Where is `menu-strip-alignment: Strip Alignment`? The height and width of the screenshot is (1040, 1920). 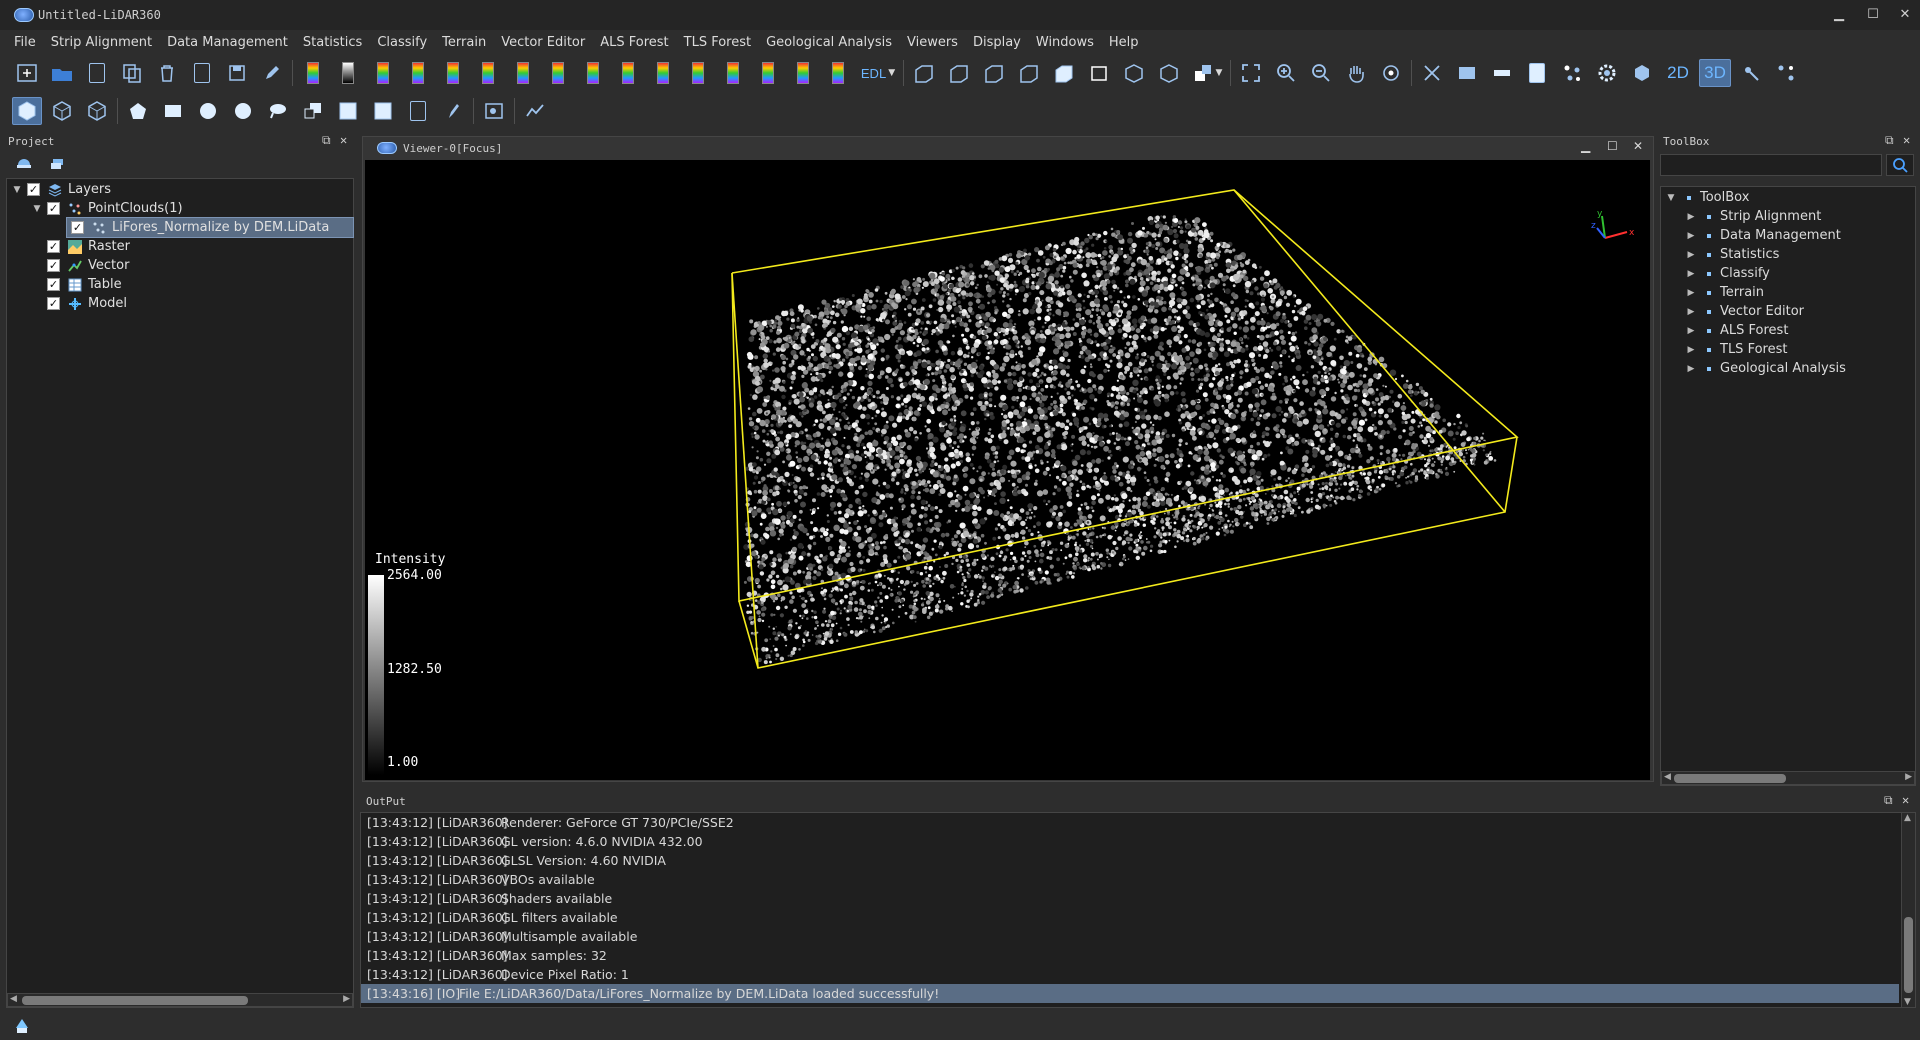 menu-strip-alignment: Strip Alignment is located at coordinates (101, 42).